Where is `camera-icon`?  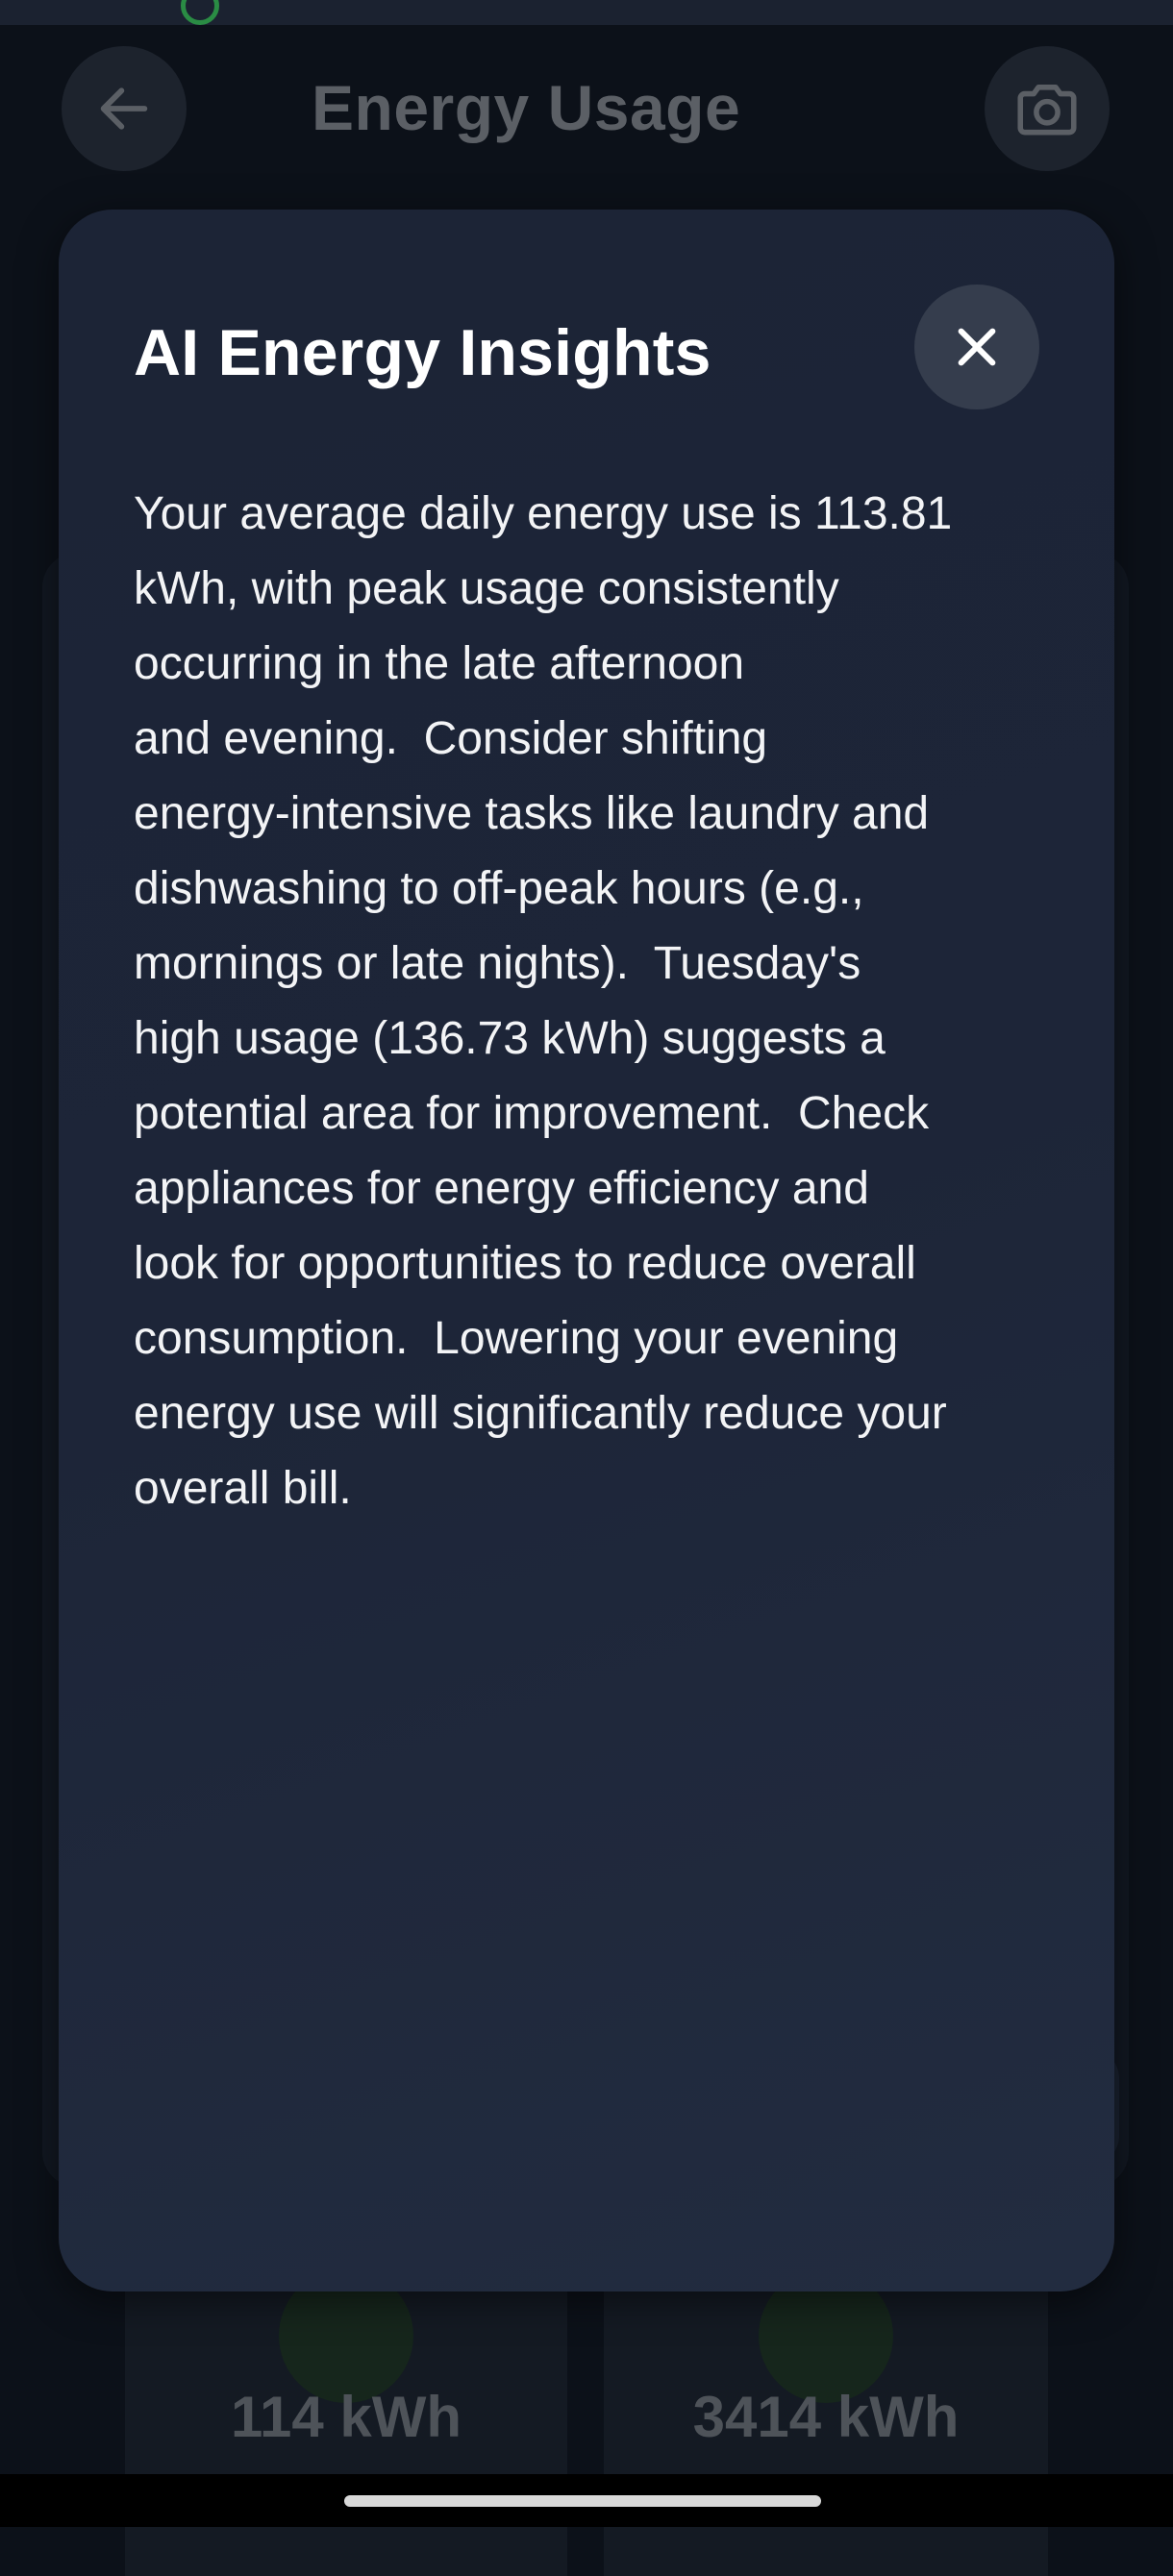
camera-icon is located at coordinates (1047, 110).